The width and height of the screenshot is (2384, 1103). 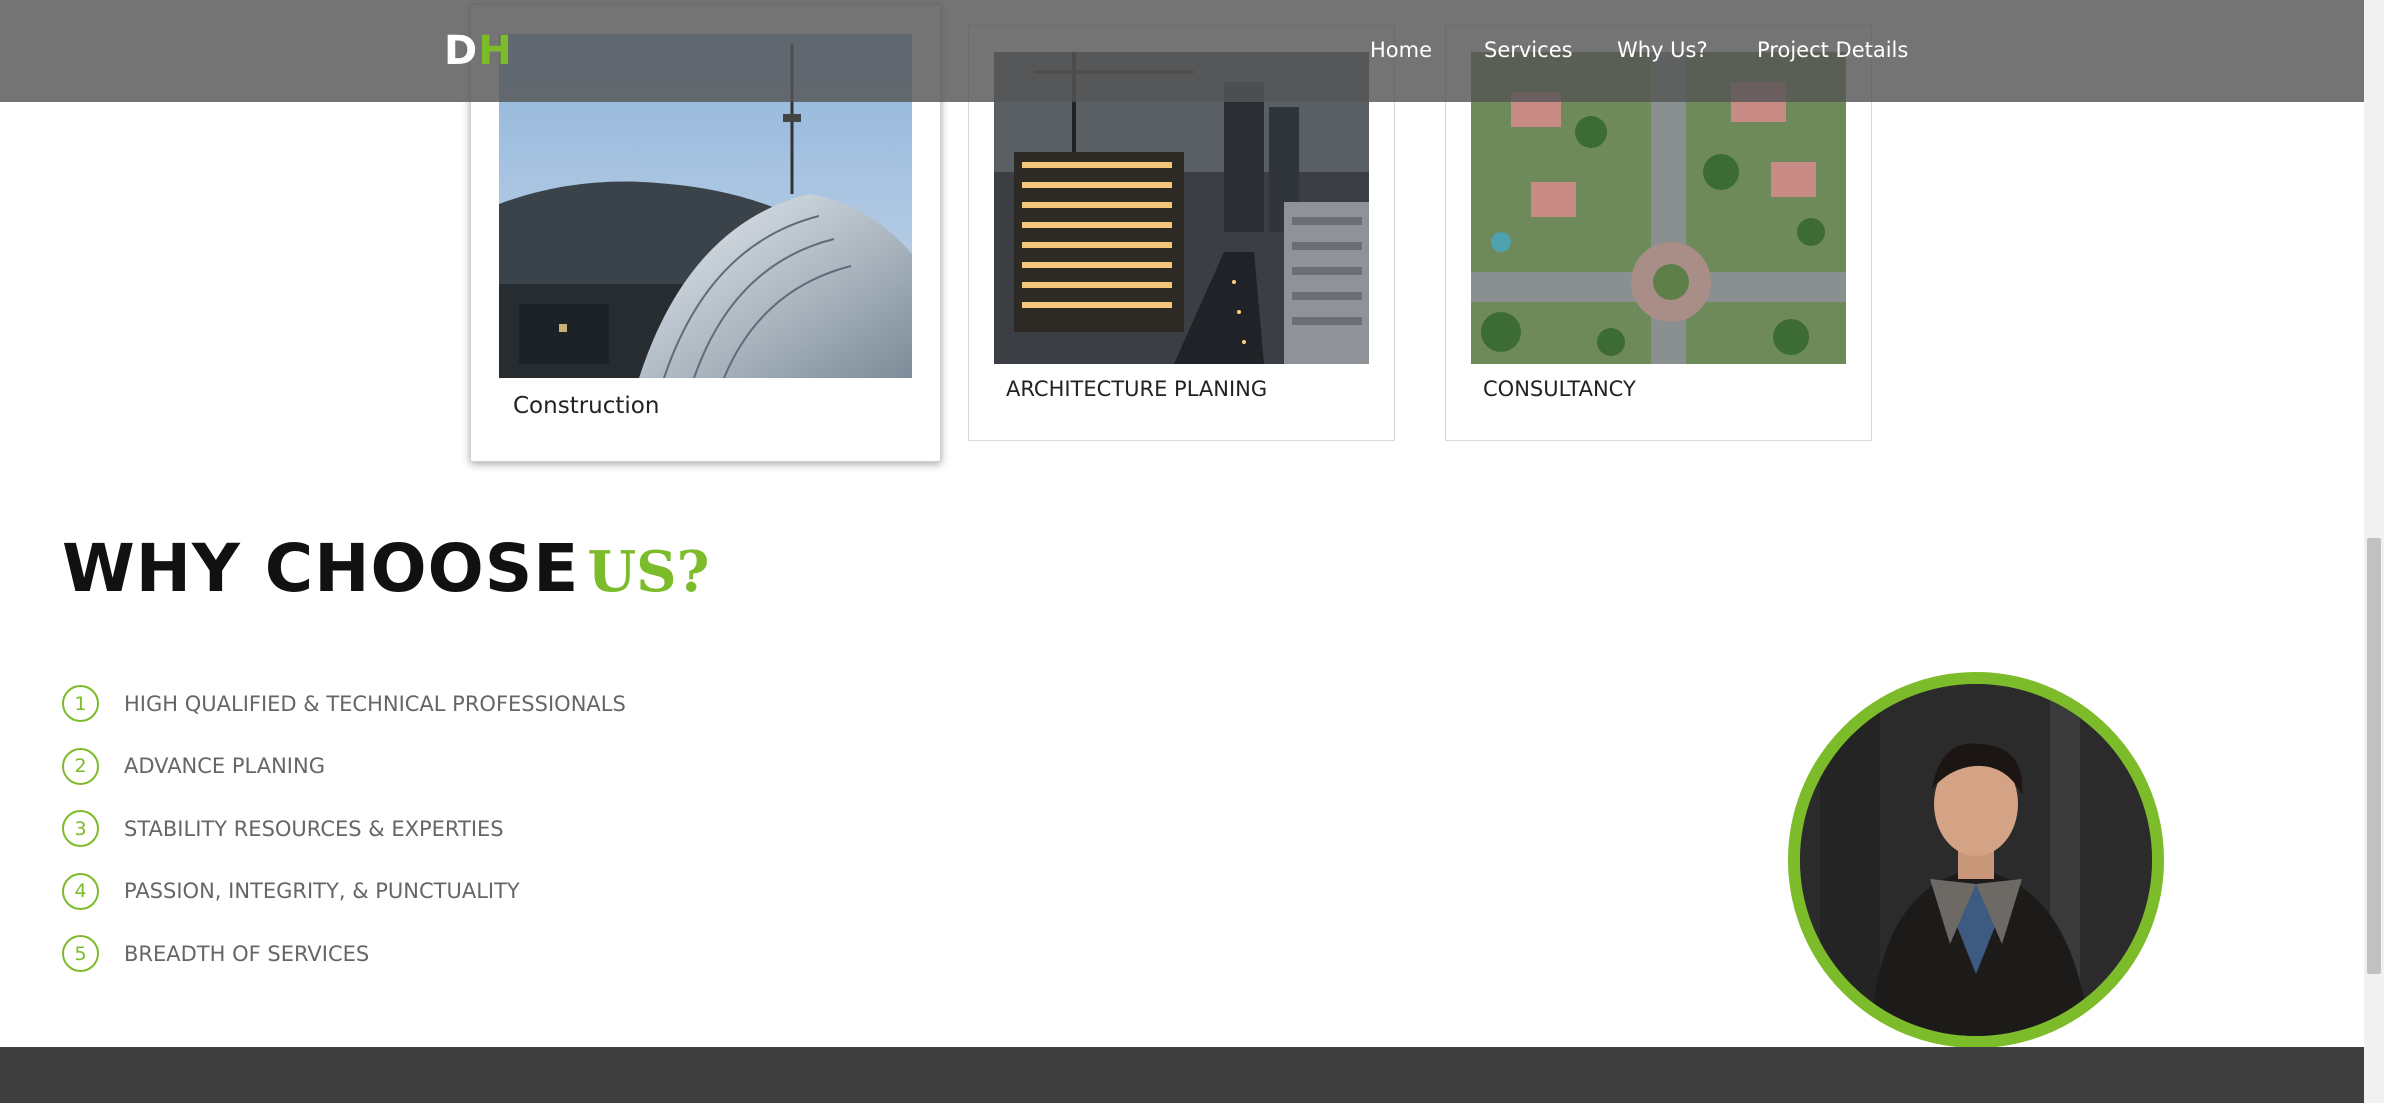 I want to click on logo: DH, so click(x=478, y=51).